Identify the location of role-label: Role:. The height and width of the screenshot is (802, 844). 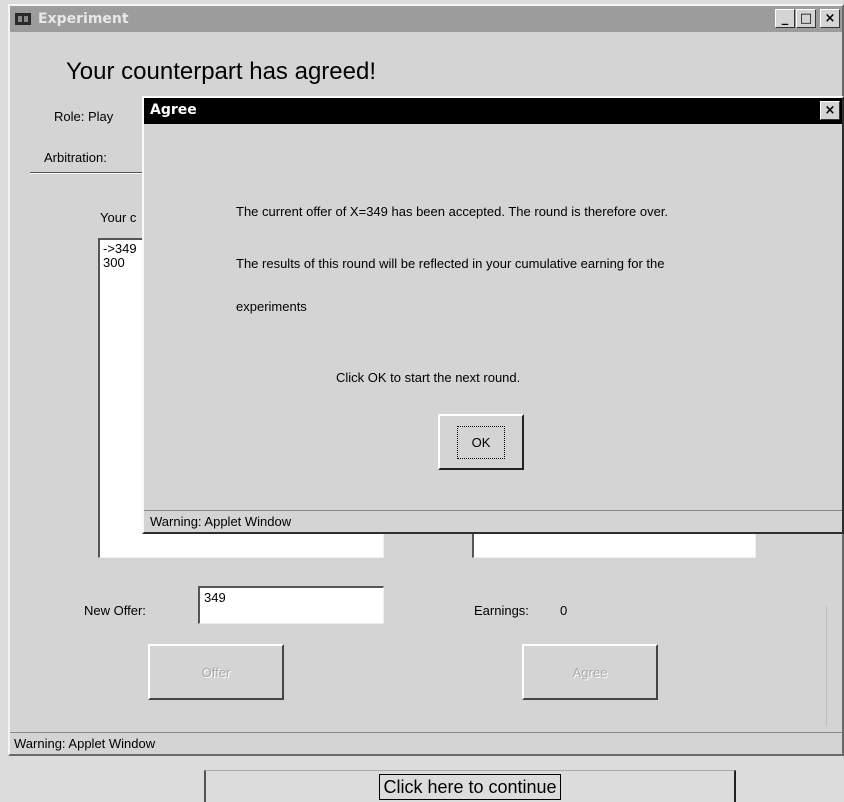
(69, 116).